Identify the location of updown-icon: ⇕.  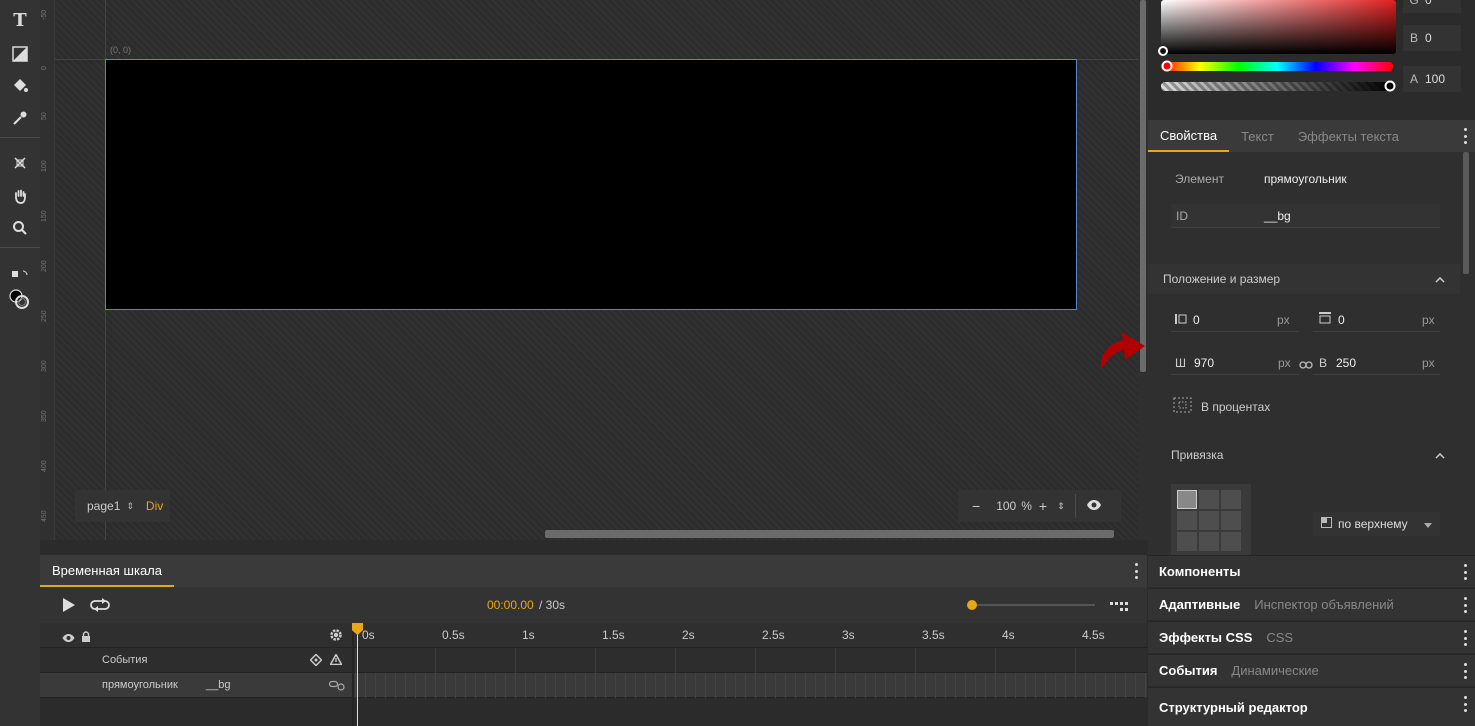
(1061, 506).